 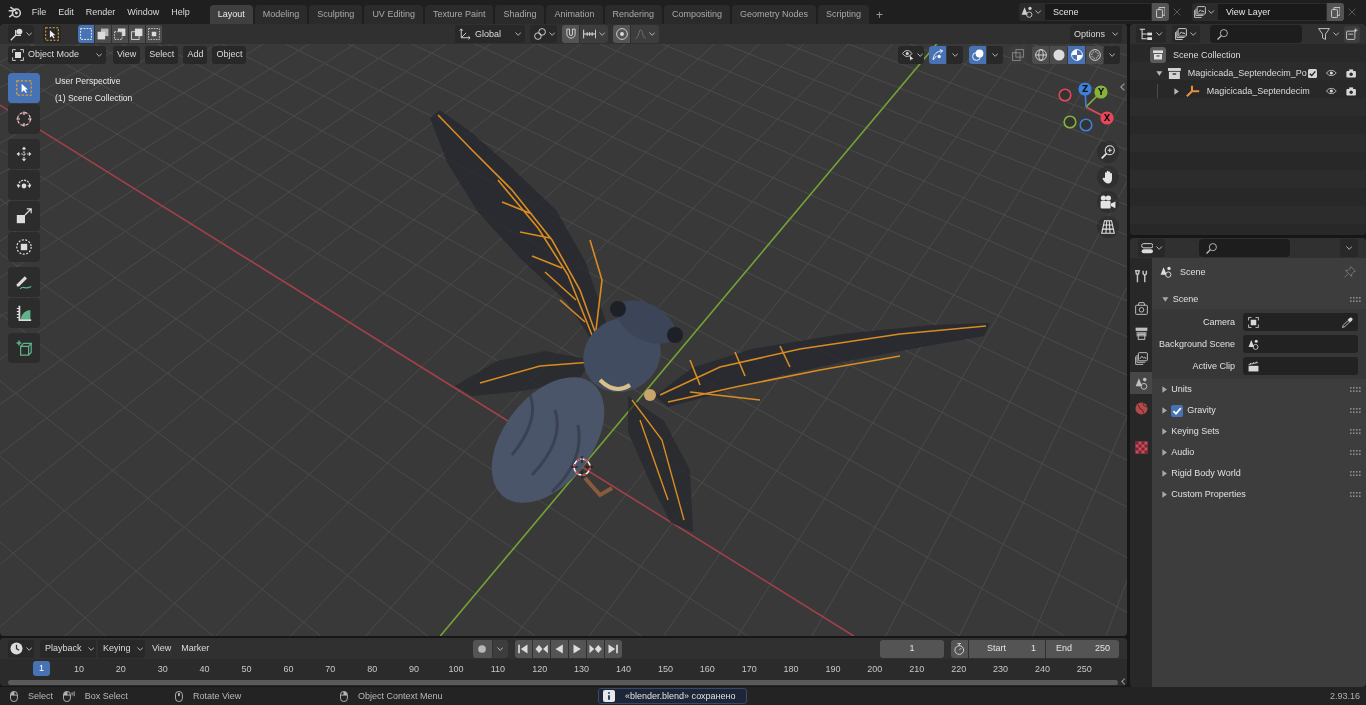 What do you see at coordinates (231, 14) in the screenshot?
I see `workspace-tab: Layout` at bounding box center [231, 14].